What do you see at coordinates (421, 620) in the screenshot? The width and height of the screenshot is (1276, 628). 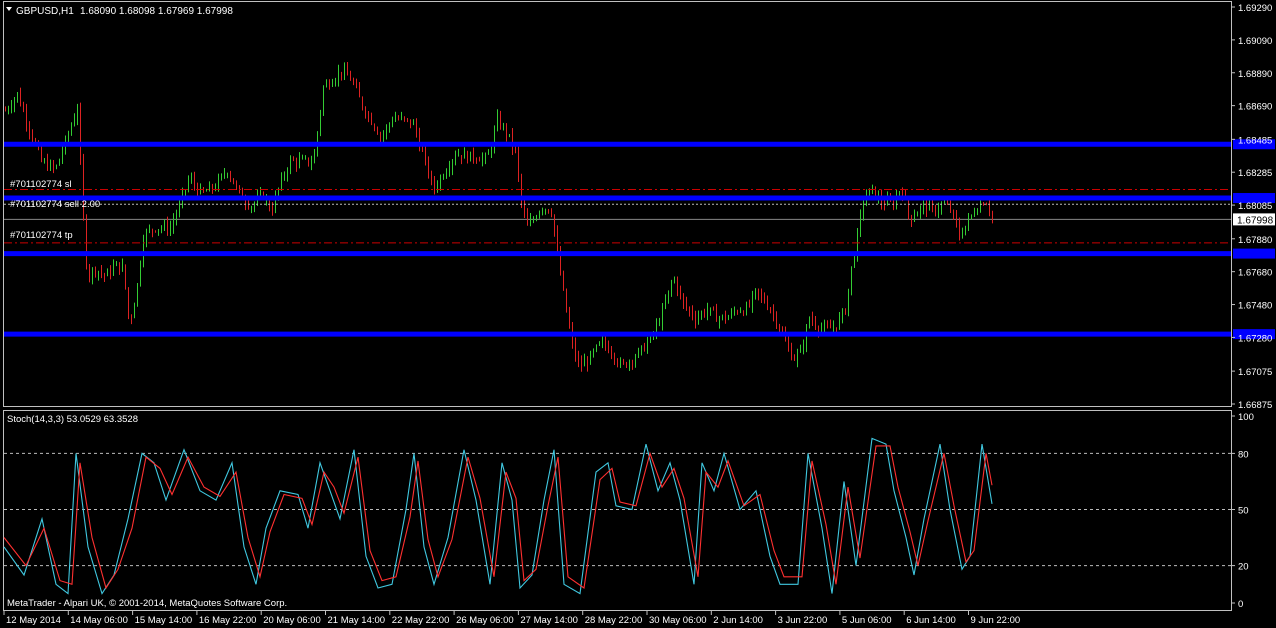 I see `time-tick-label: 22 May 22:00` at bounding box center [421, 620].